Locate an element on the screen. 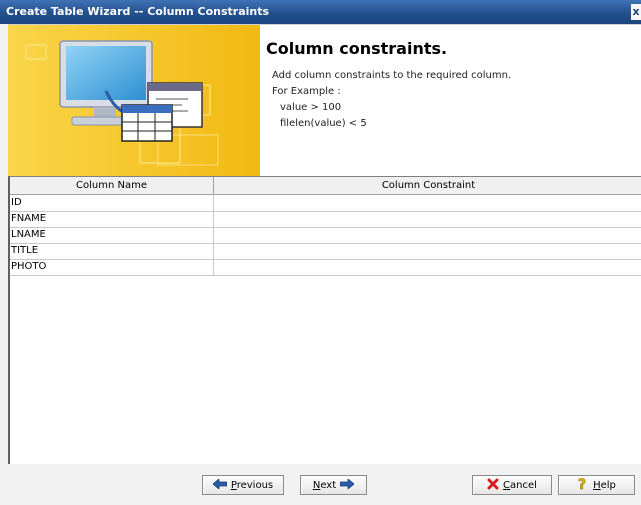  close-icon: x is located at coordinates (636, 11).